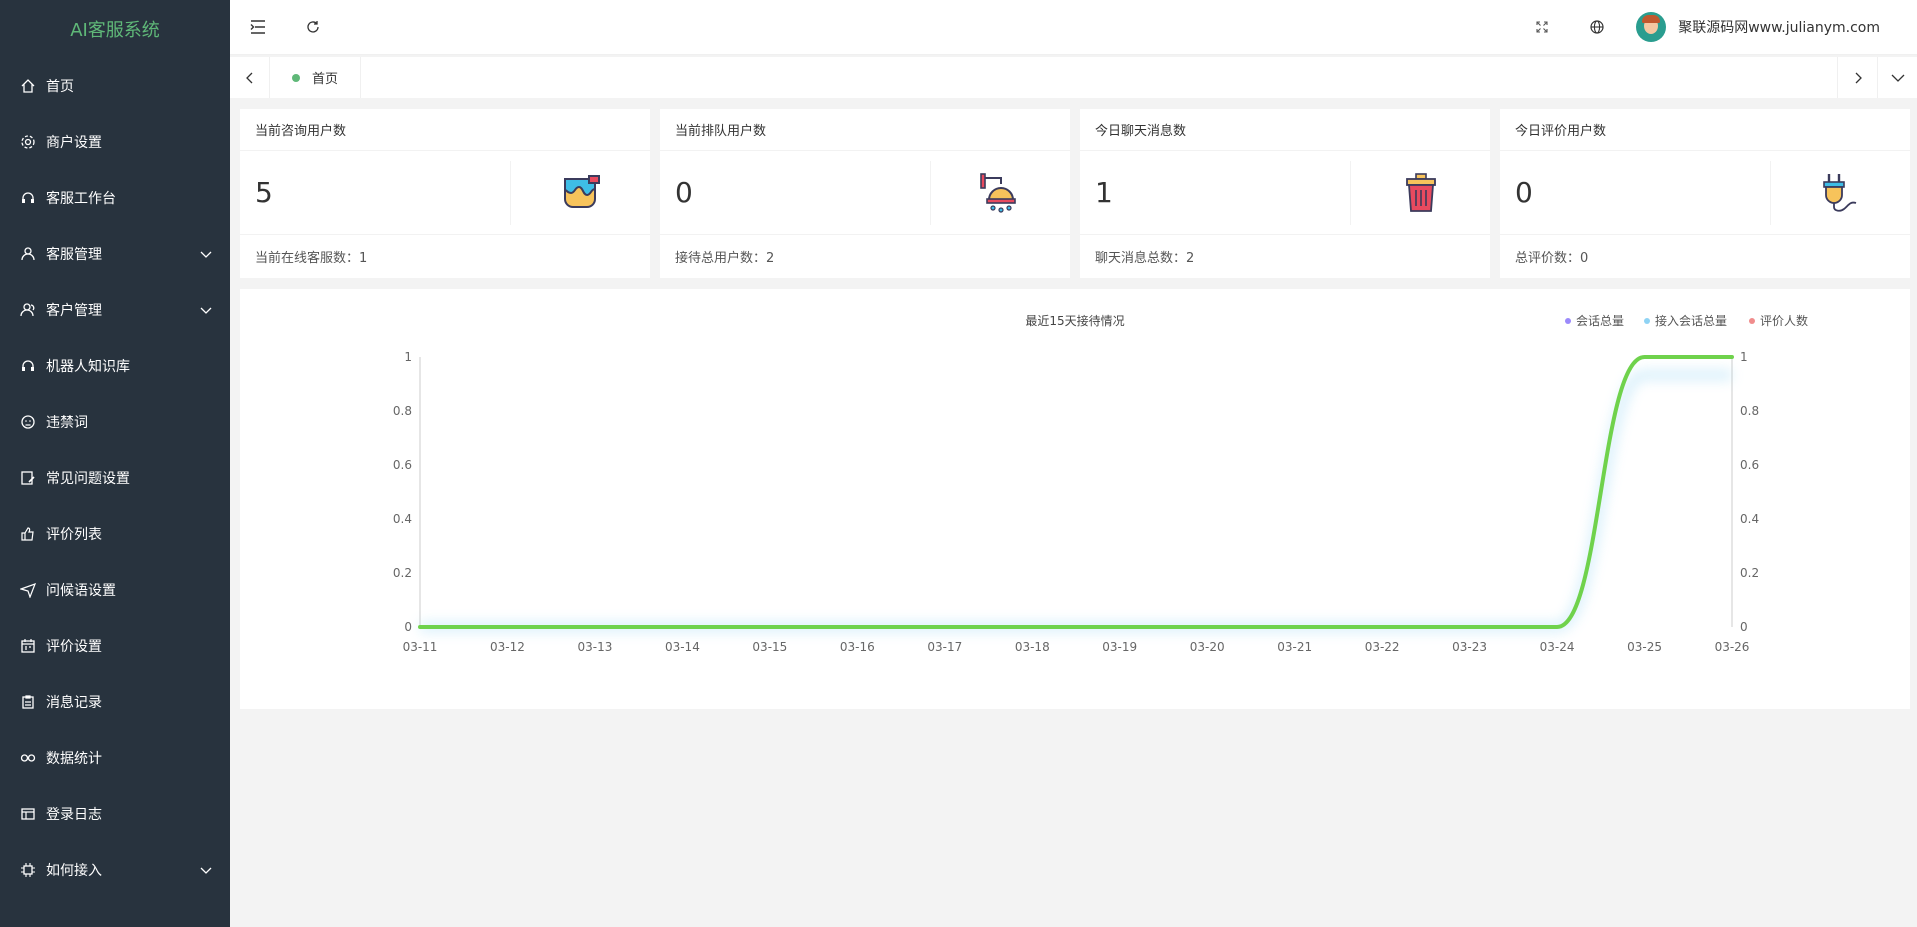  I want to click on sidebar-item-2: 商户设置, so click(115, 142).